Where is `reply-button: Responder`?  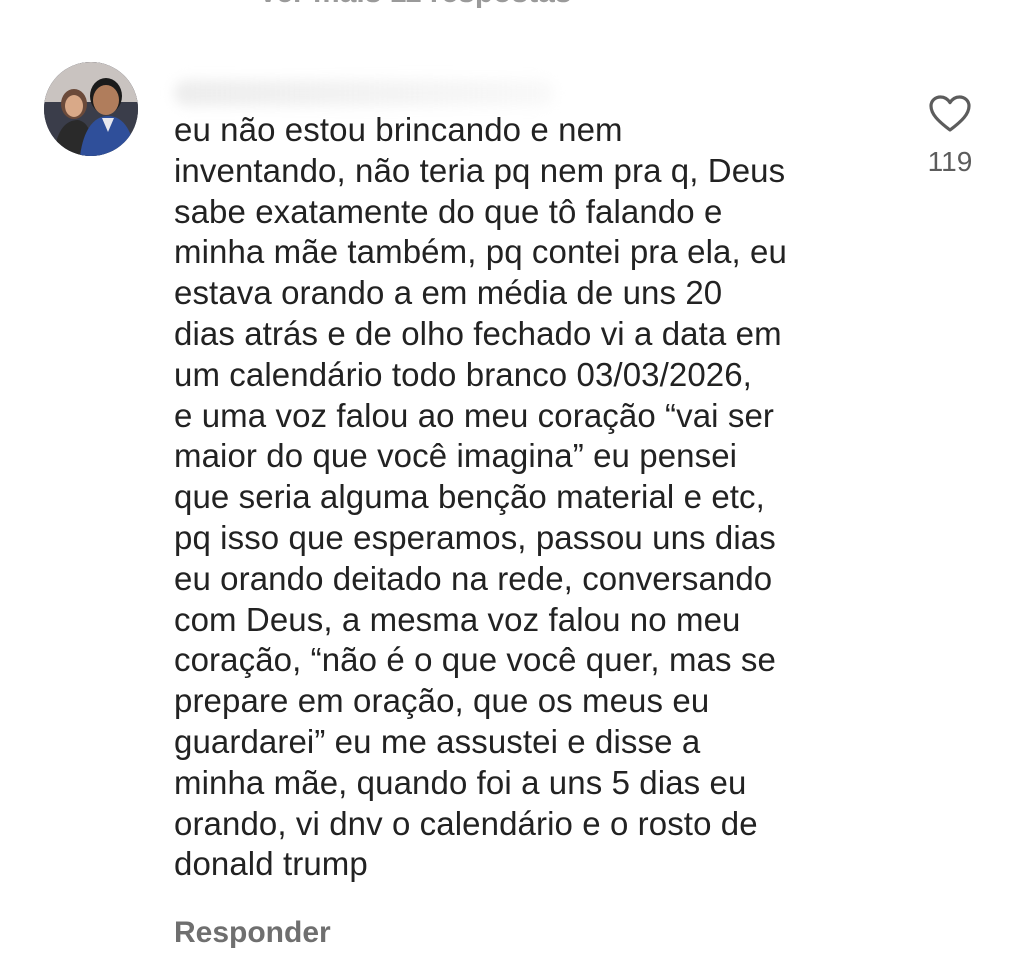 reply-button: Responder is located at coordinates (252, 933).